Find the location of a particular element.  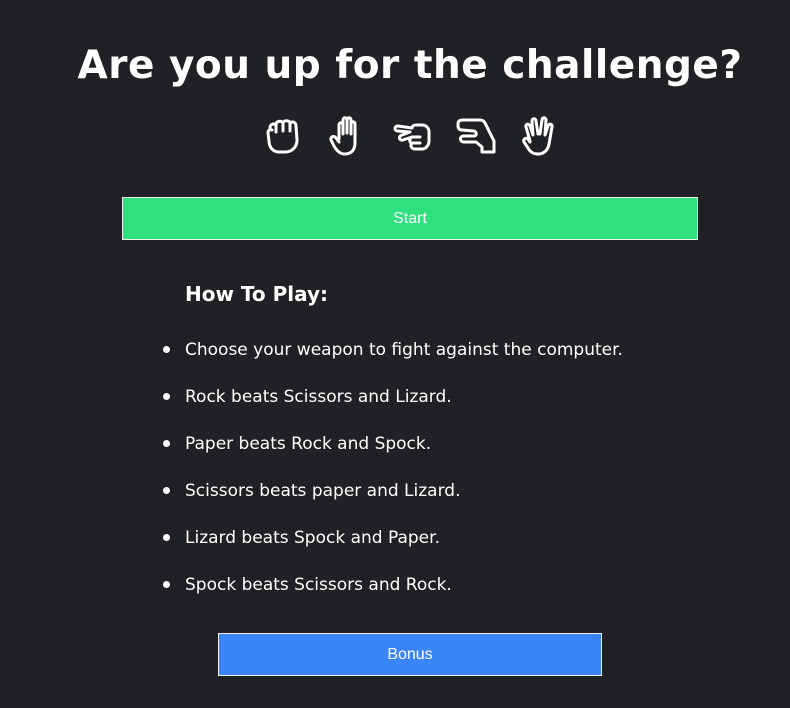

page-title: Are you up for the challenge? is located at coordinates (410, 65).